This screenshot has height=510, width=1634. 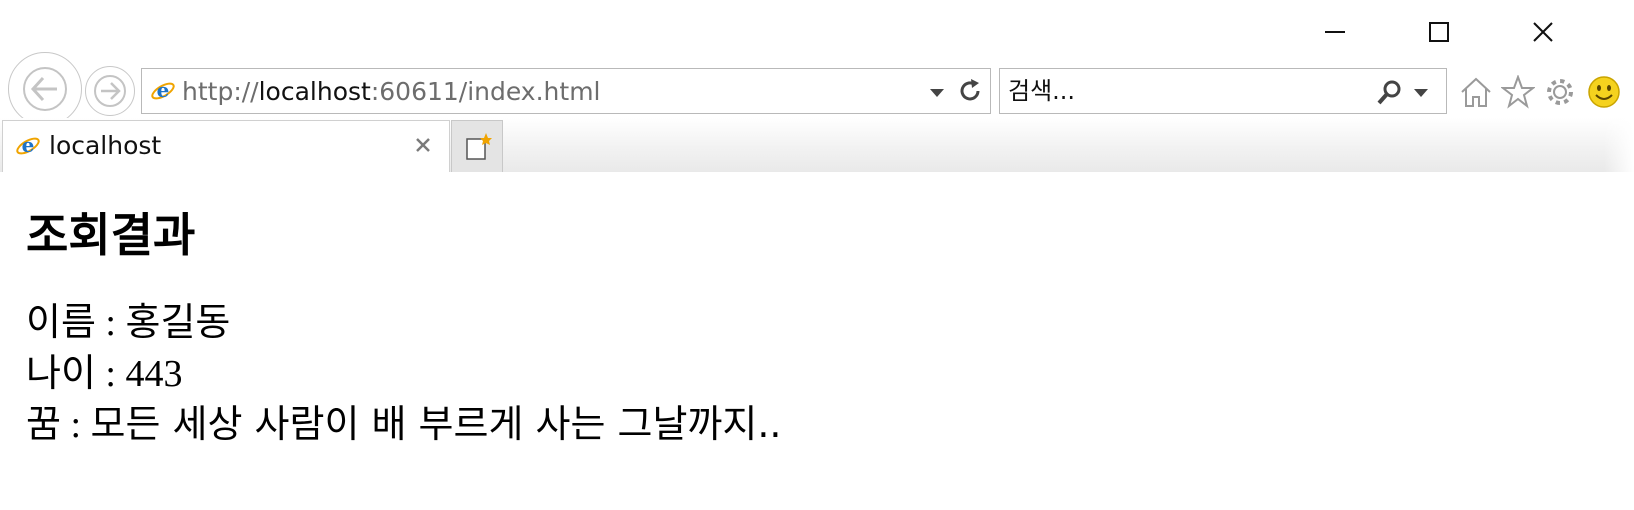 What do you see at coordinates (43, 424) in the screenshot?
I see `row-key: 꿈` at bounding box center [43, 424].